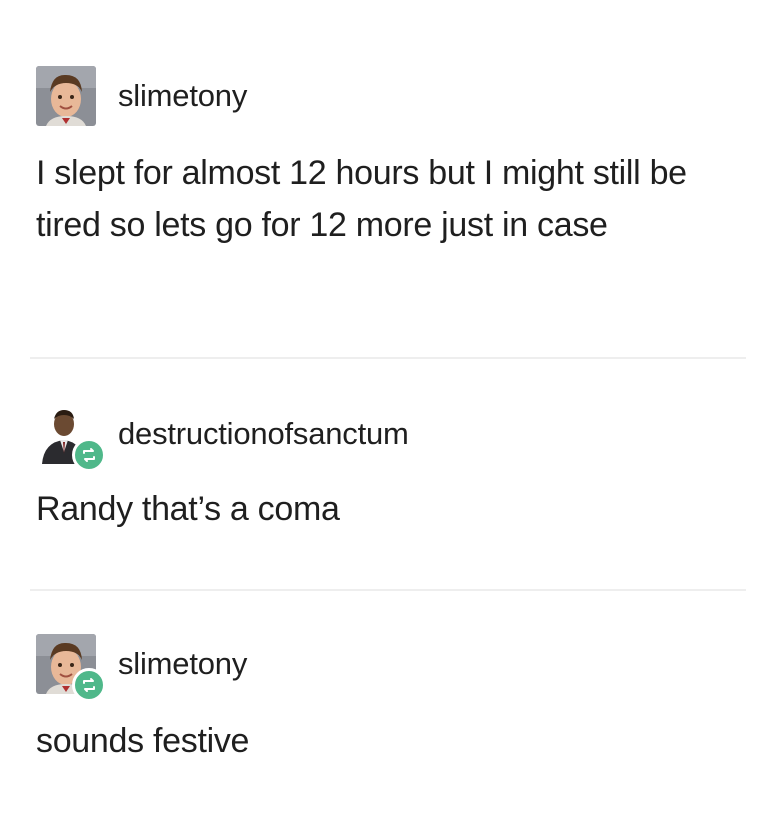  What do you see at coordinates (188, 509) in the screenshot?
I see `post-text: Randy that’s a coma` at bounding box center [188, 509].